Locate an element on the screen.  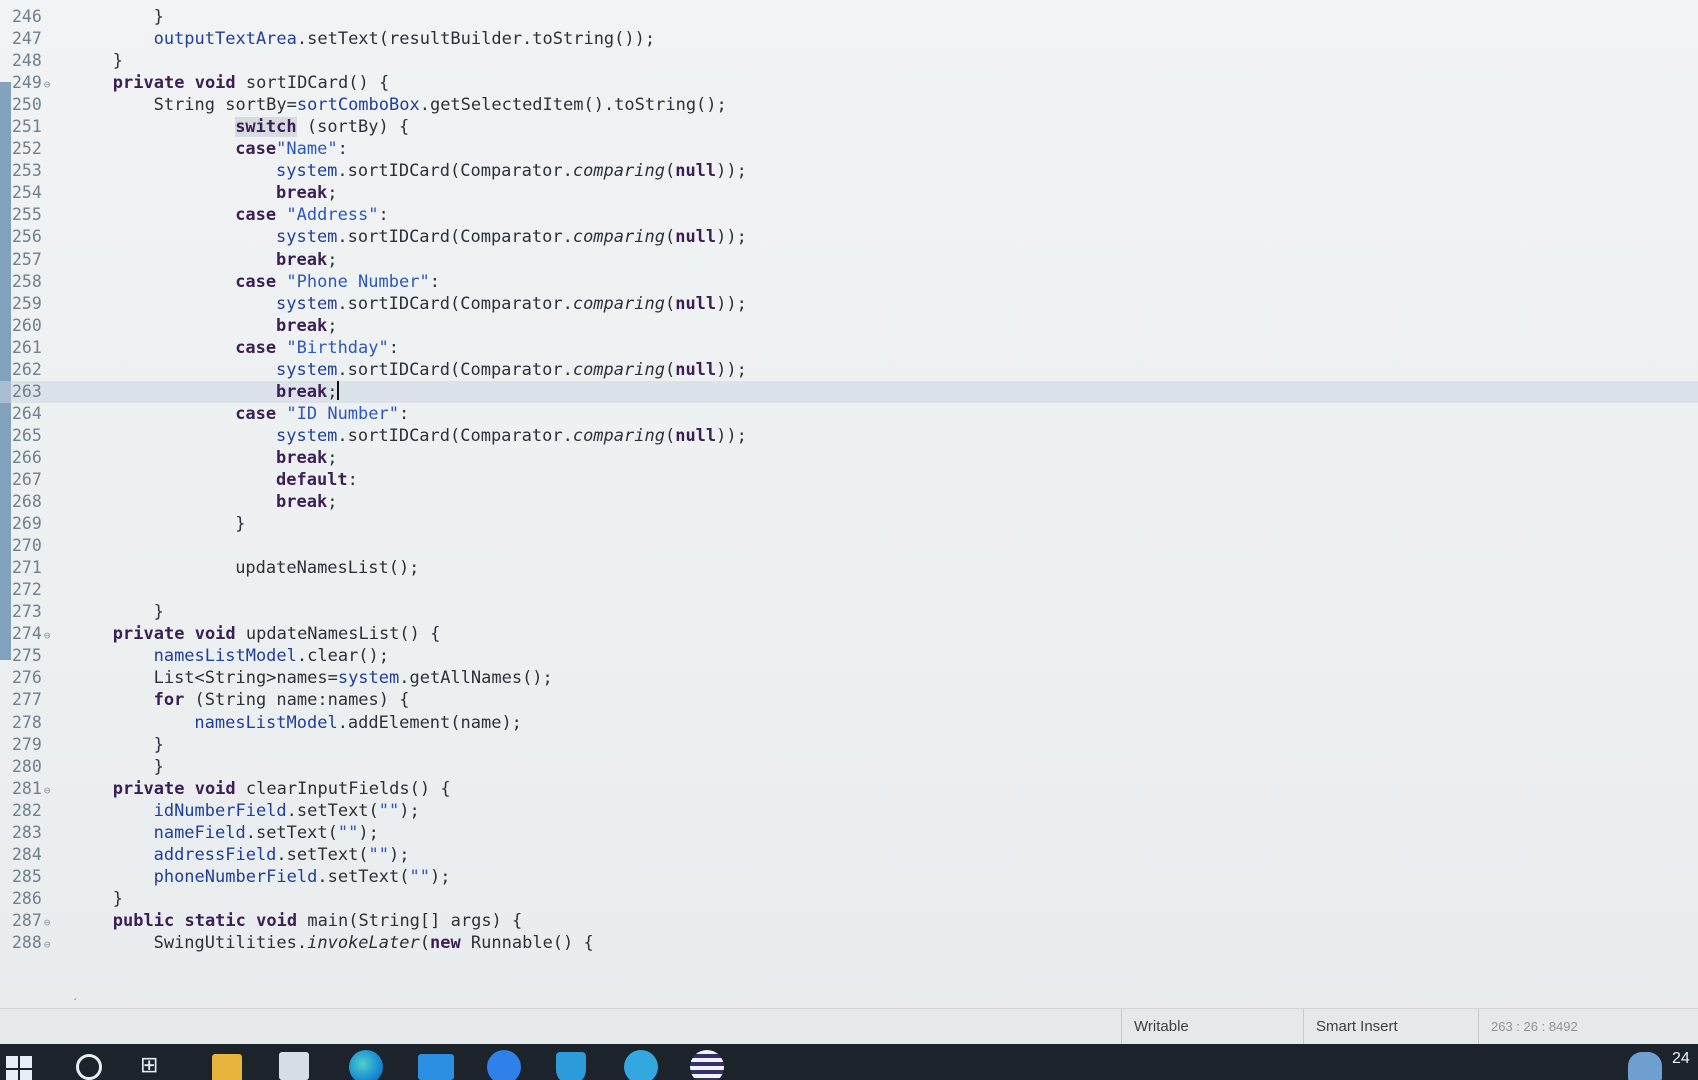
code-line: 251 switch (sortBy) { is located at coordinates (849, 127).